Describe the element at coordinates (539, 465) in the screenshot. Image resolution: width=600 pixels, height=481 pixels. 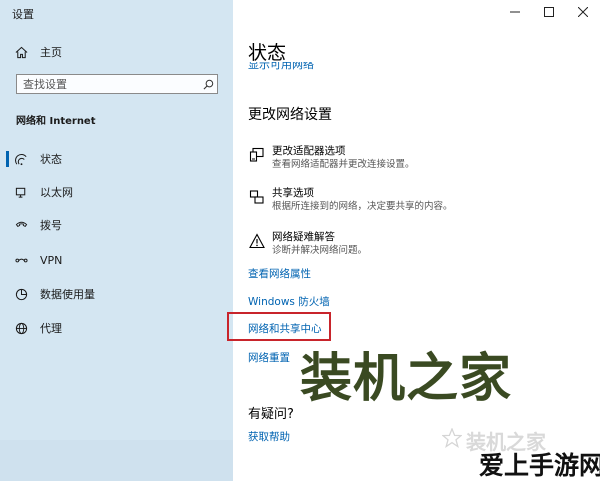
I see `watermark-bottom: 爱上手游网` at that location.